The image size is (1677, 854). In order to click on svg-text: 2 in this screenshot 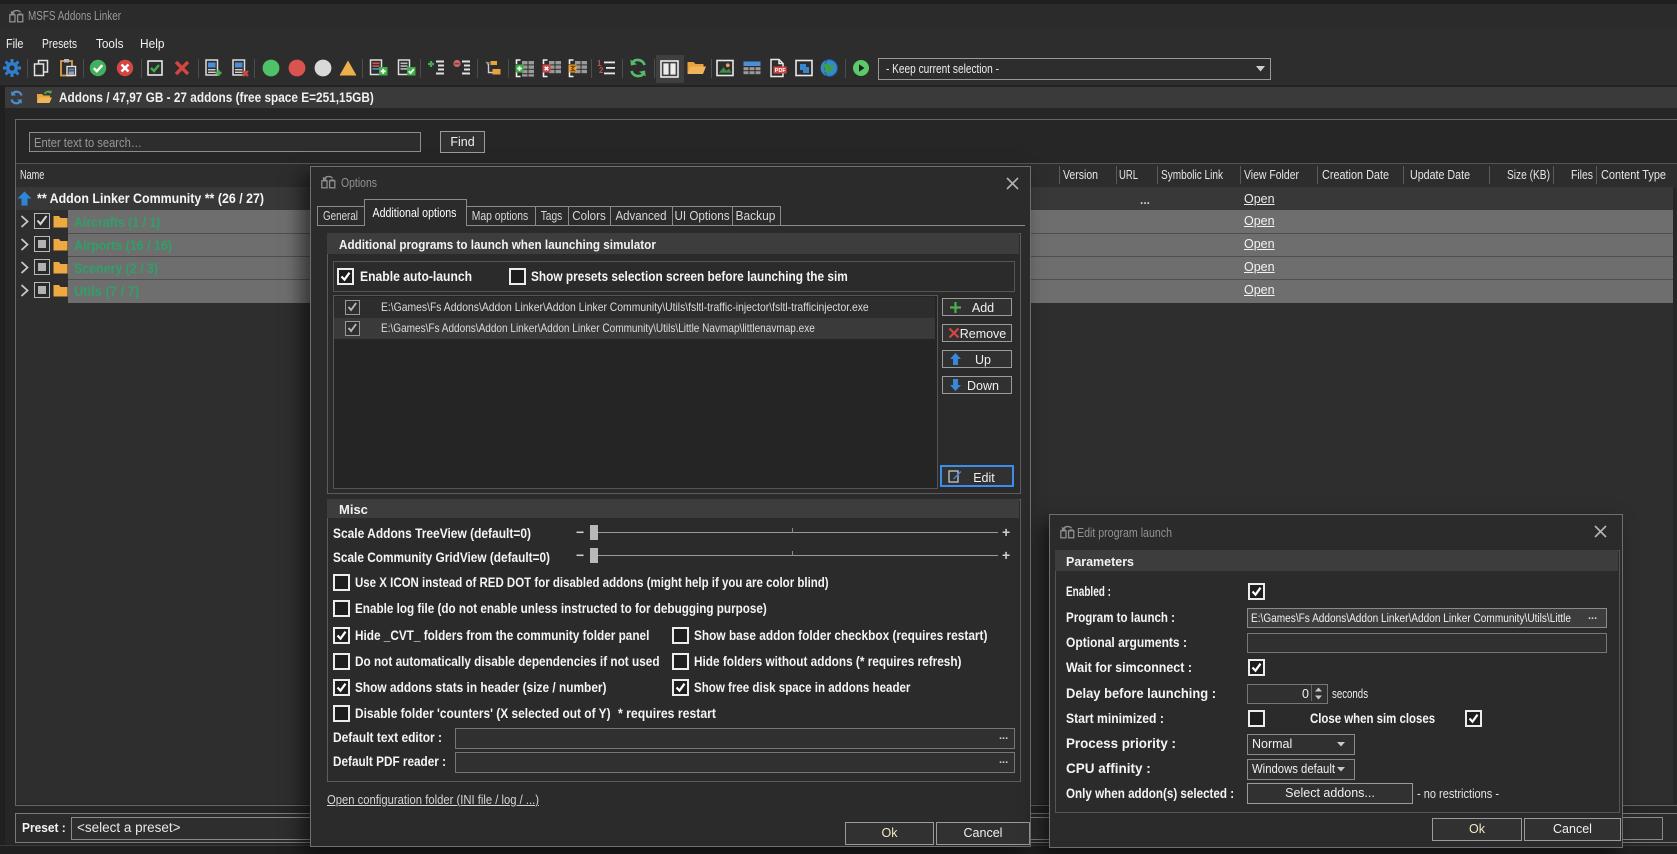, I will do `click(601, 70)`.